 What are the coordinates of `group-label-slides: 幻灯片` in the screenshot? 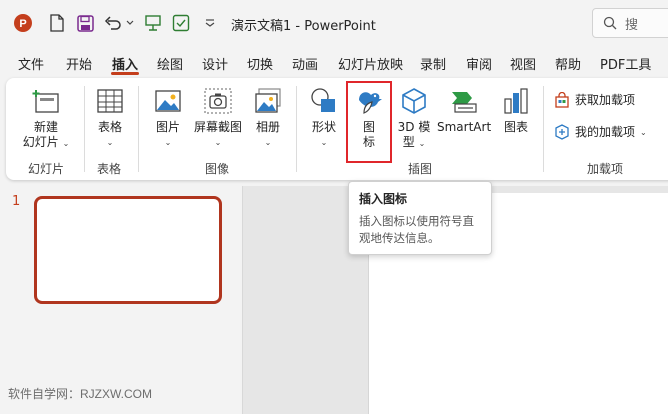 It's located at (46, 169).